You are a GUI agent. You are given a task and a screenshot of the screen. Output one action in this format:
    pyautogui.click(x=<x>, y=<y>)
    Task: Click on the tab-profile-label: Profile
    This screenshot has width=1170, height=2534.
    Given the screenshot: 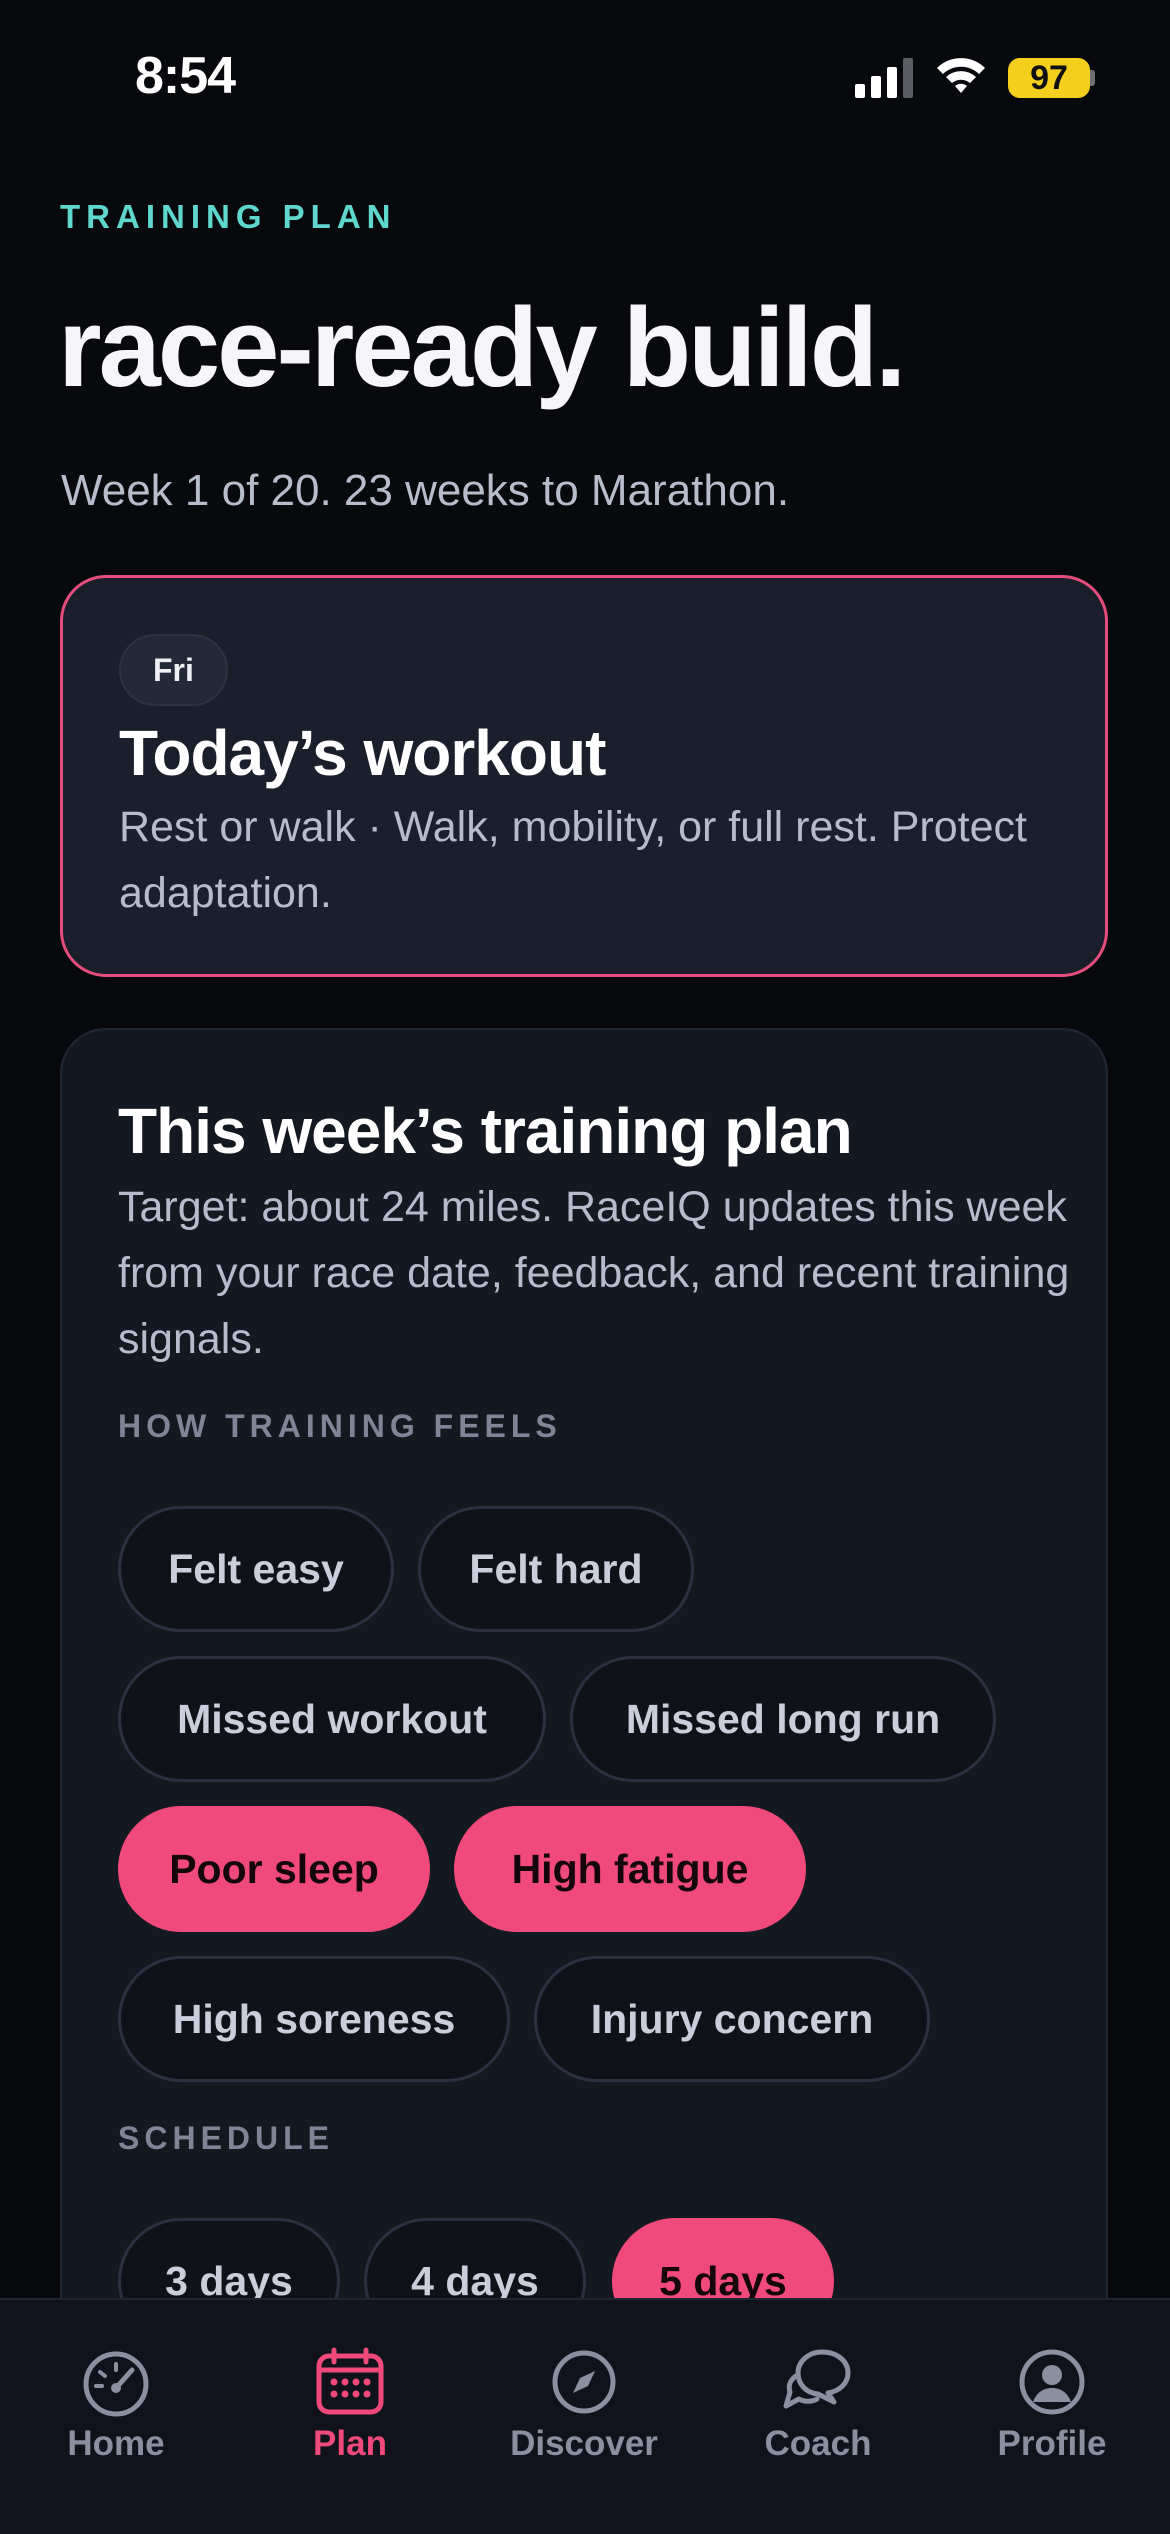 What is the action you would take?
    pyautogui.click(x=1052, y=2443)
    